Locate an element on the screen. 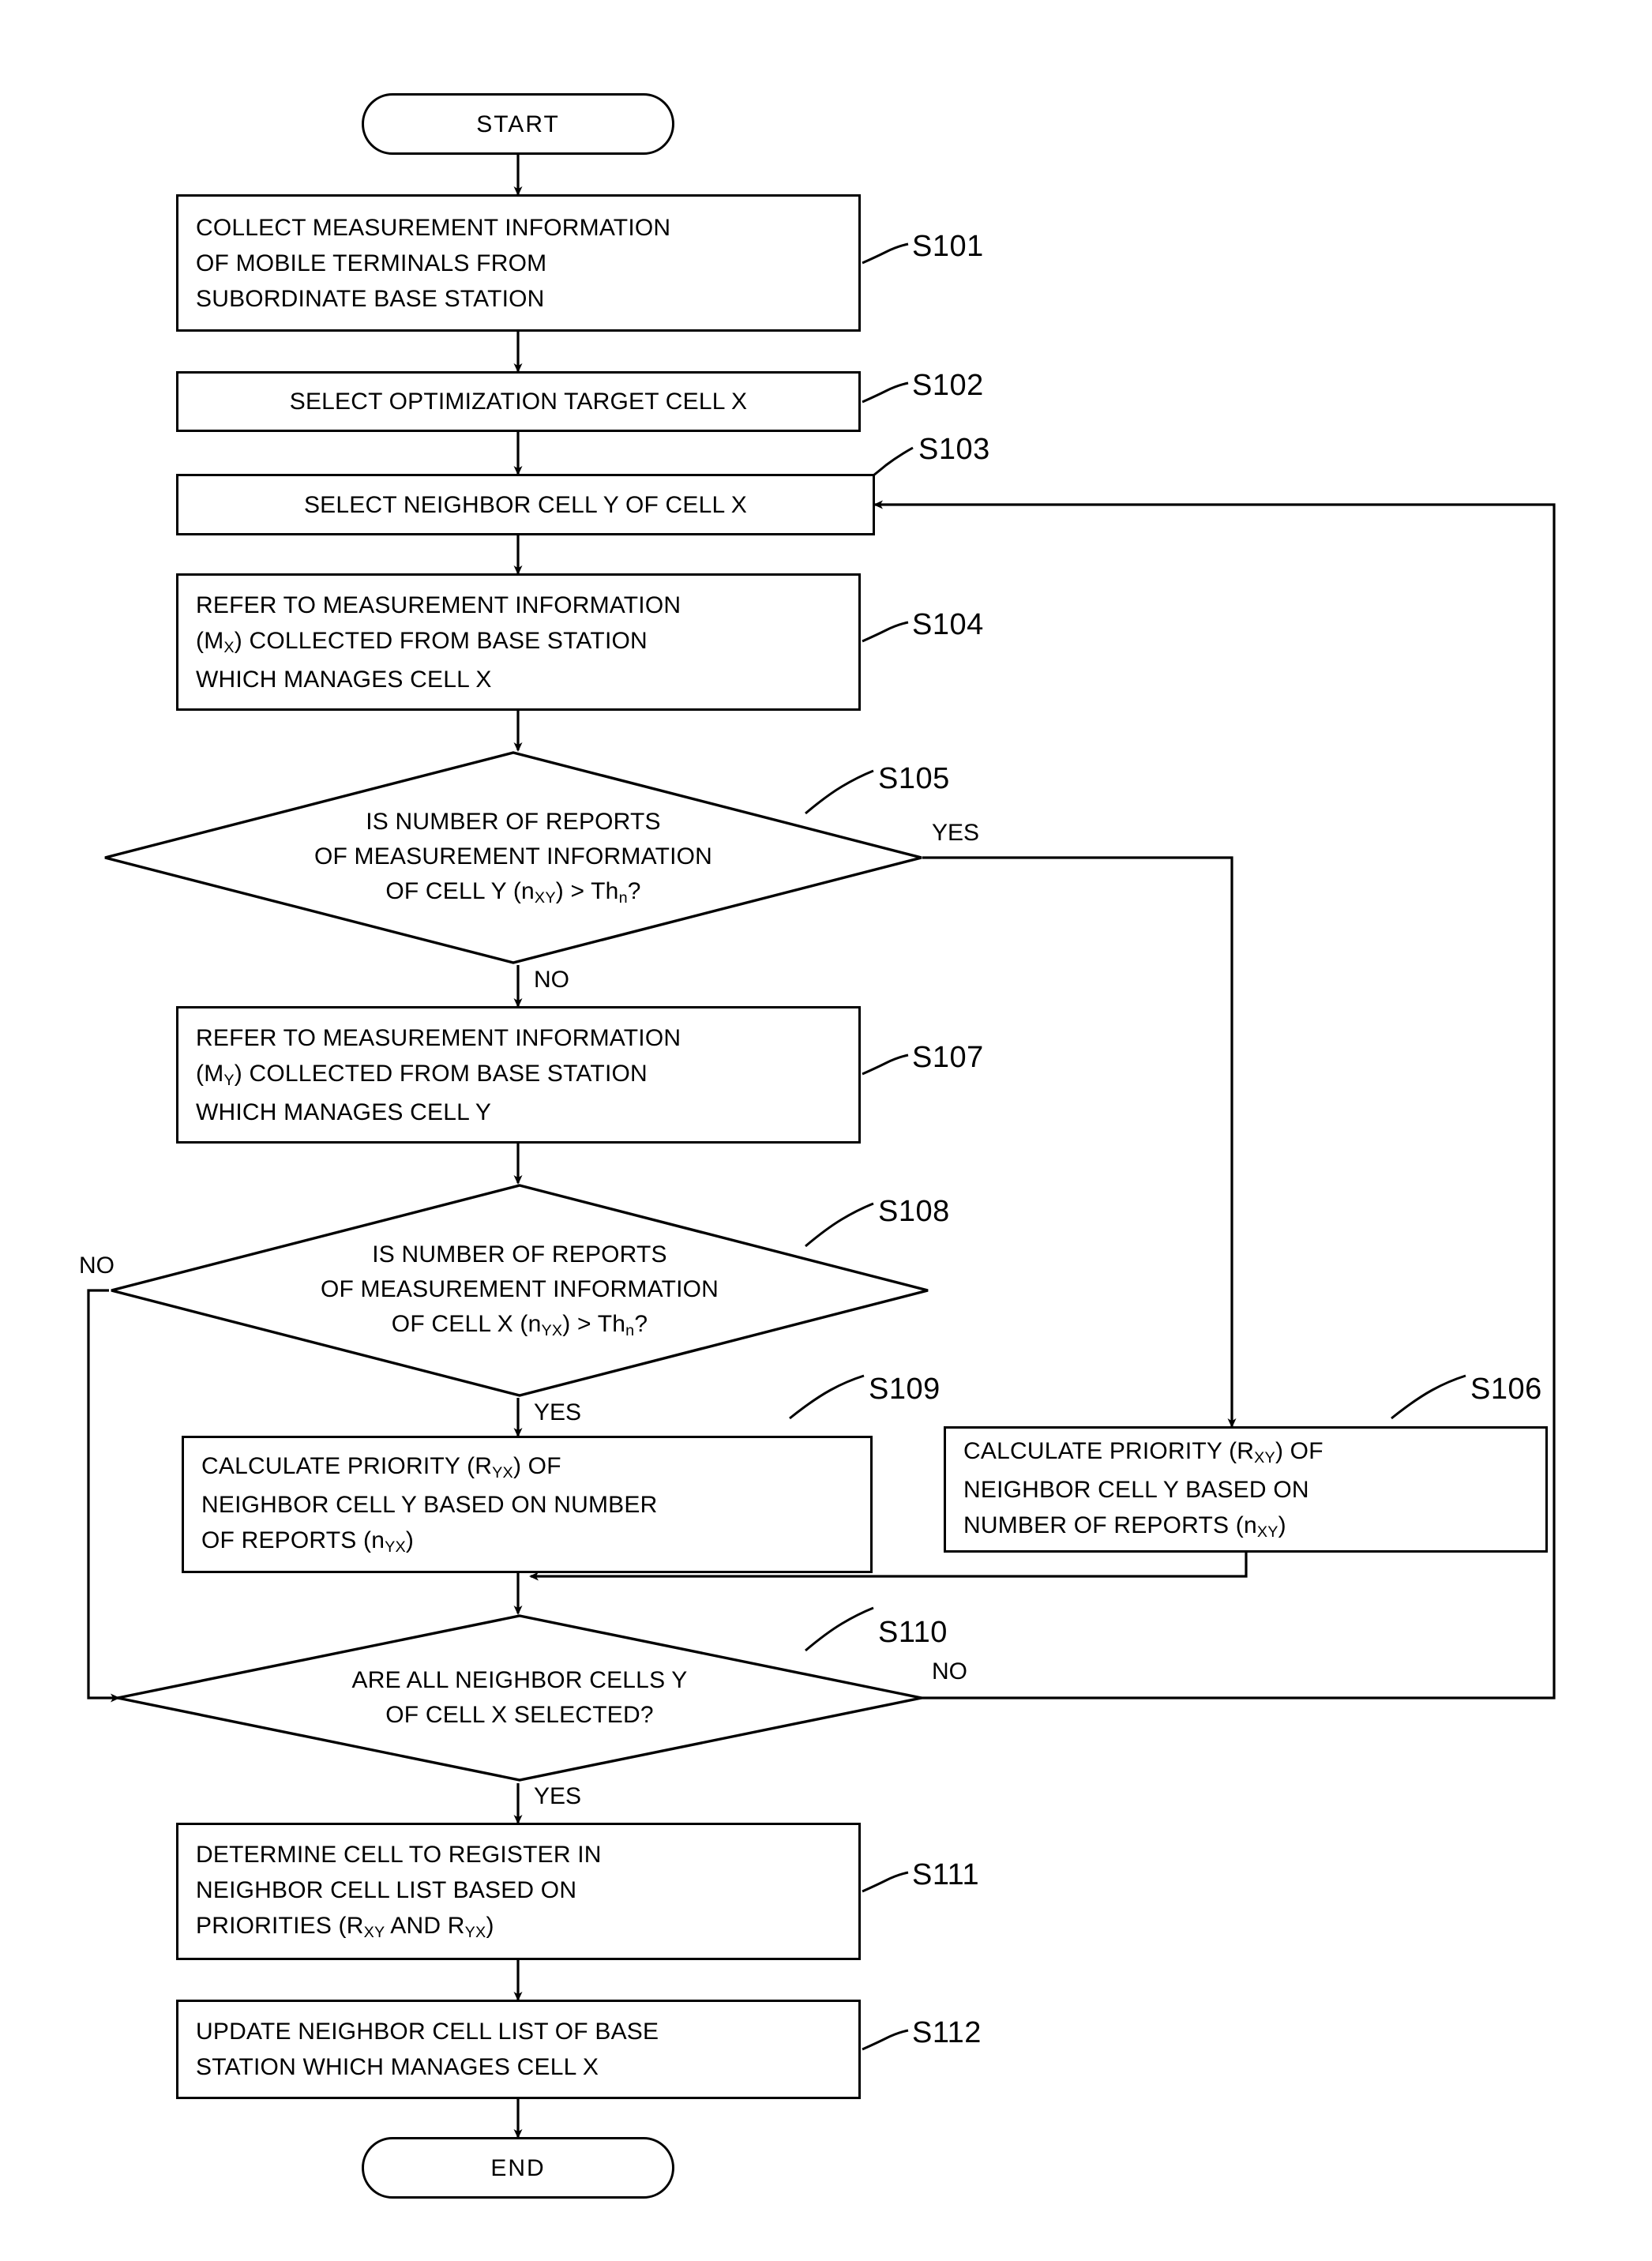 Image resolution: width=1652 pixels, height=2261 pixels. step-label-s112: S112 is located at coordinates (947, 2032).